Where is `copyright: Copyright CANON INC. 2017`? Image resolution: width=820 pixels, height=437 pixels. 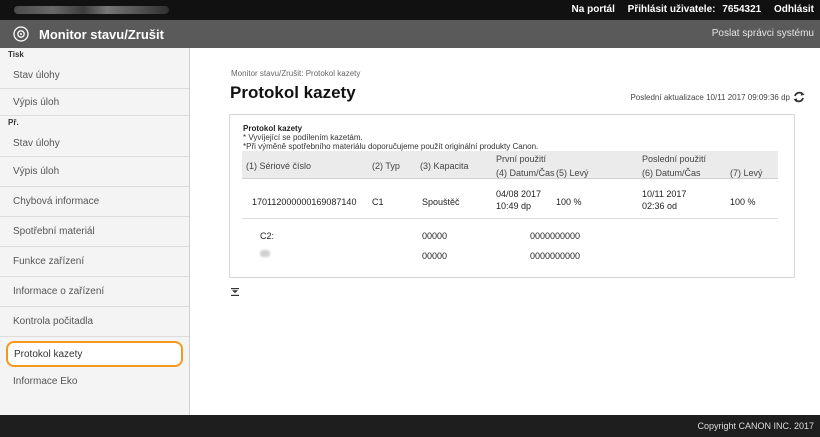
copyright: Copyright CANON INC. 2017 is located at coordinates (755, 426).